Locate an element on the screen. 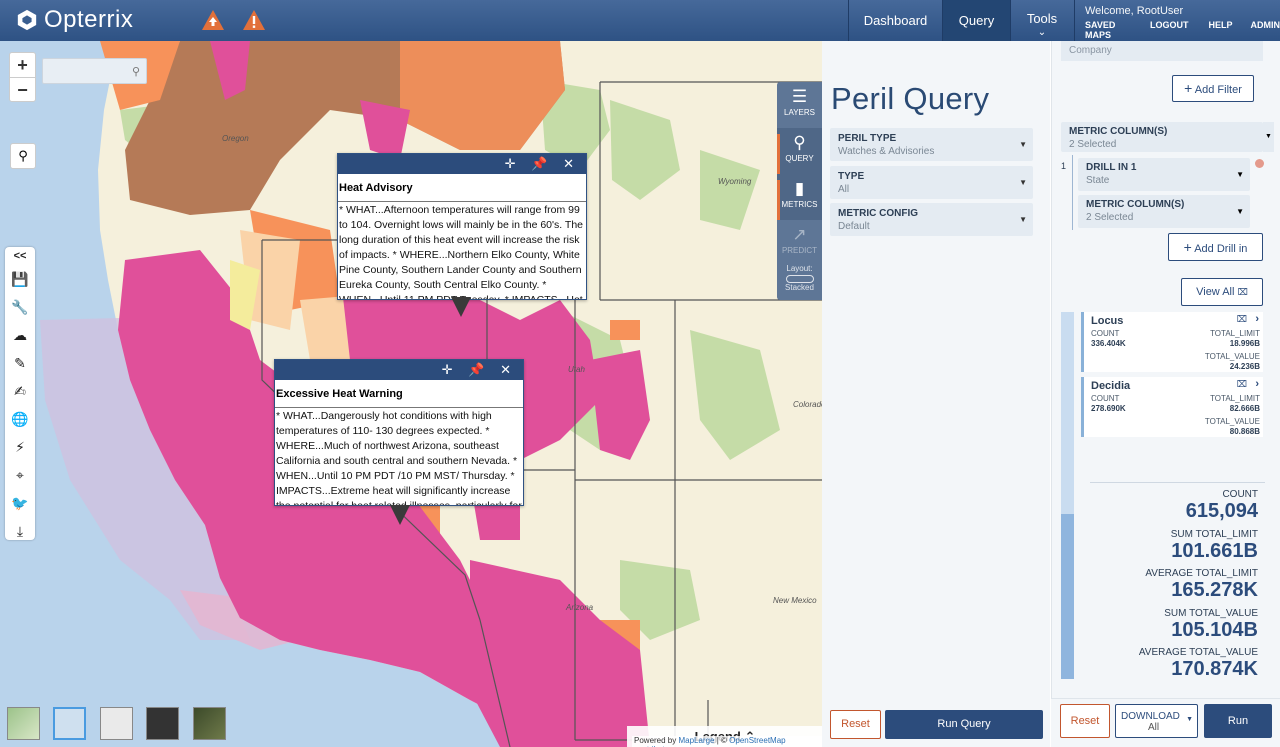  field-value: Watches & Advisories is located at coordinates (886, 151).